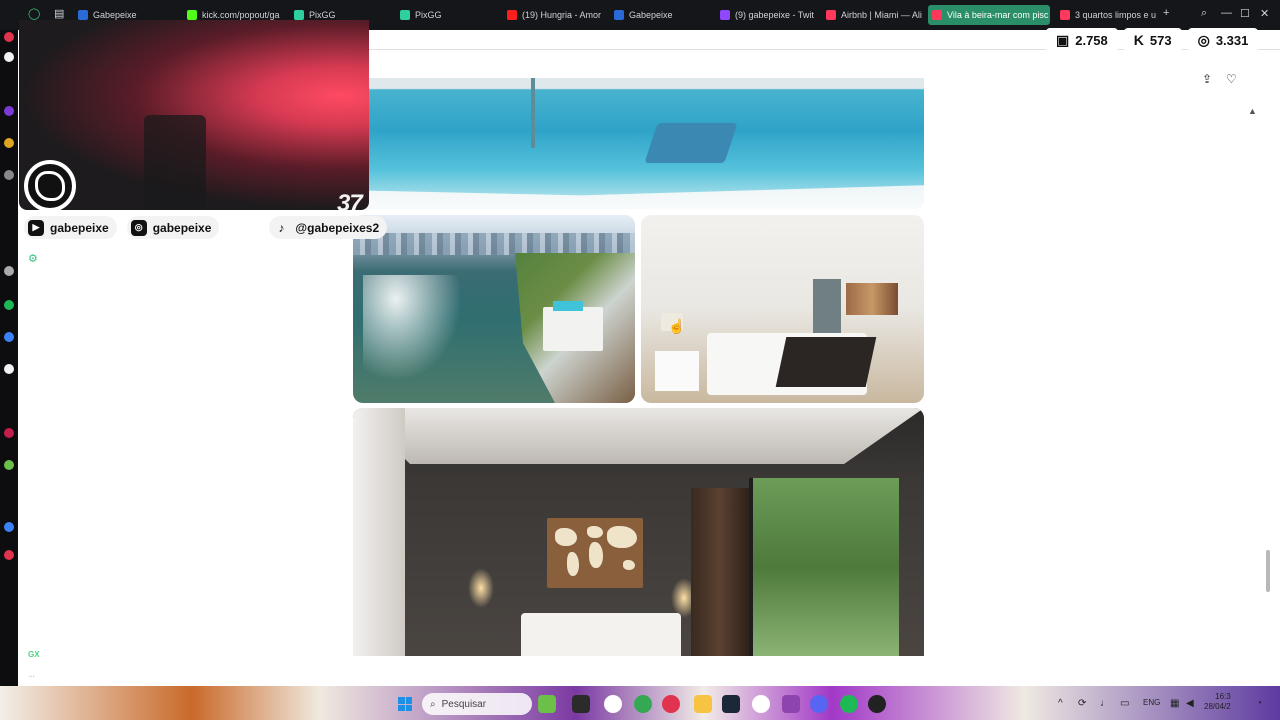 This screenshot has height=720, width=1280. I want to click on folder-icon, so click(703, 704).